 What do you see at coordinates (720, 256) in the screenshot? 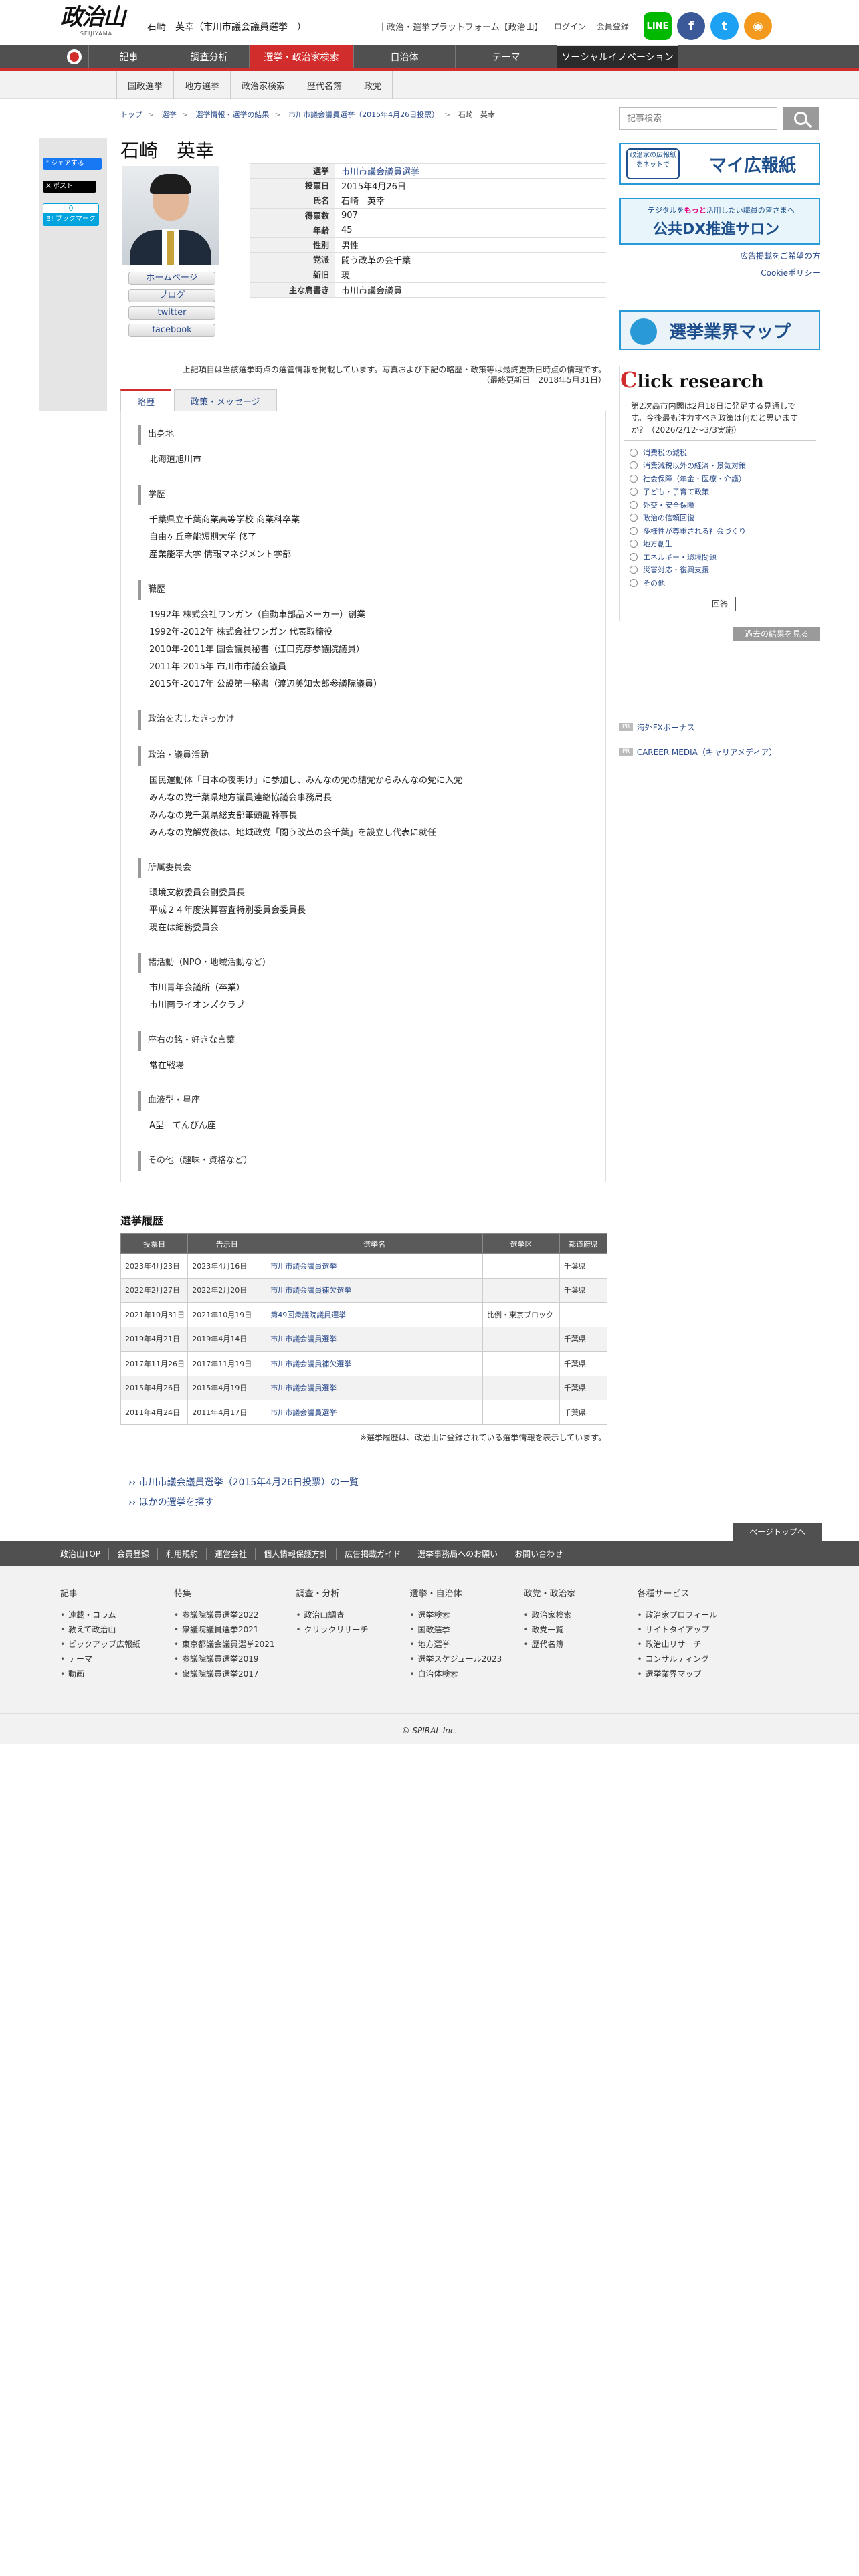
I see `ad-inquiry-link: 広告掲載をご希望の方` at bounding box center [720, 256].